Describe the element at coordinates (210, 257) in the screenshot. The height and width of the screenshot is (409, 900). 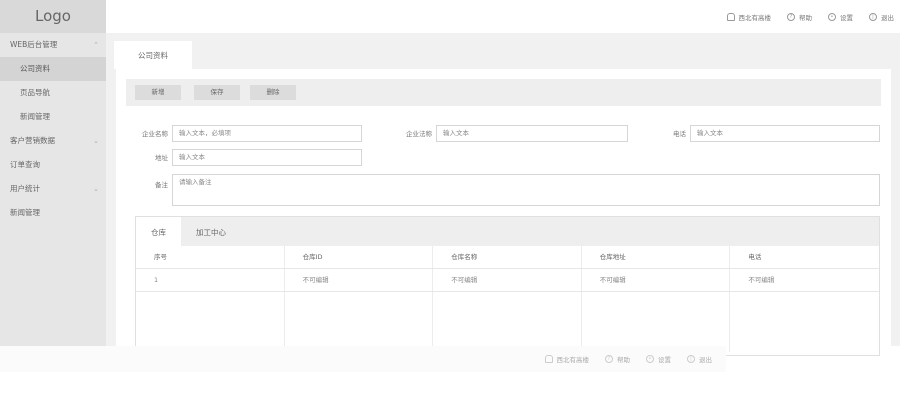
I see `column-header: 序号` at that location.